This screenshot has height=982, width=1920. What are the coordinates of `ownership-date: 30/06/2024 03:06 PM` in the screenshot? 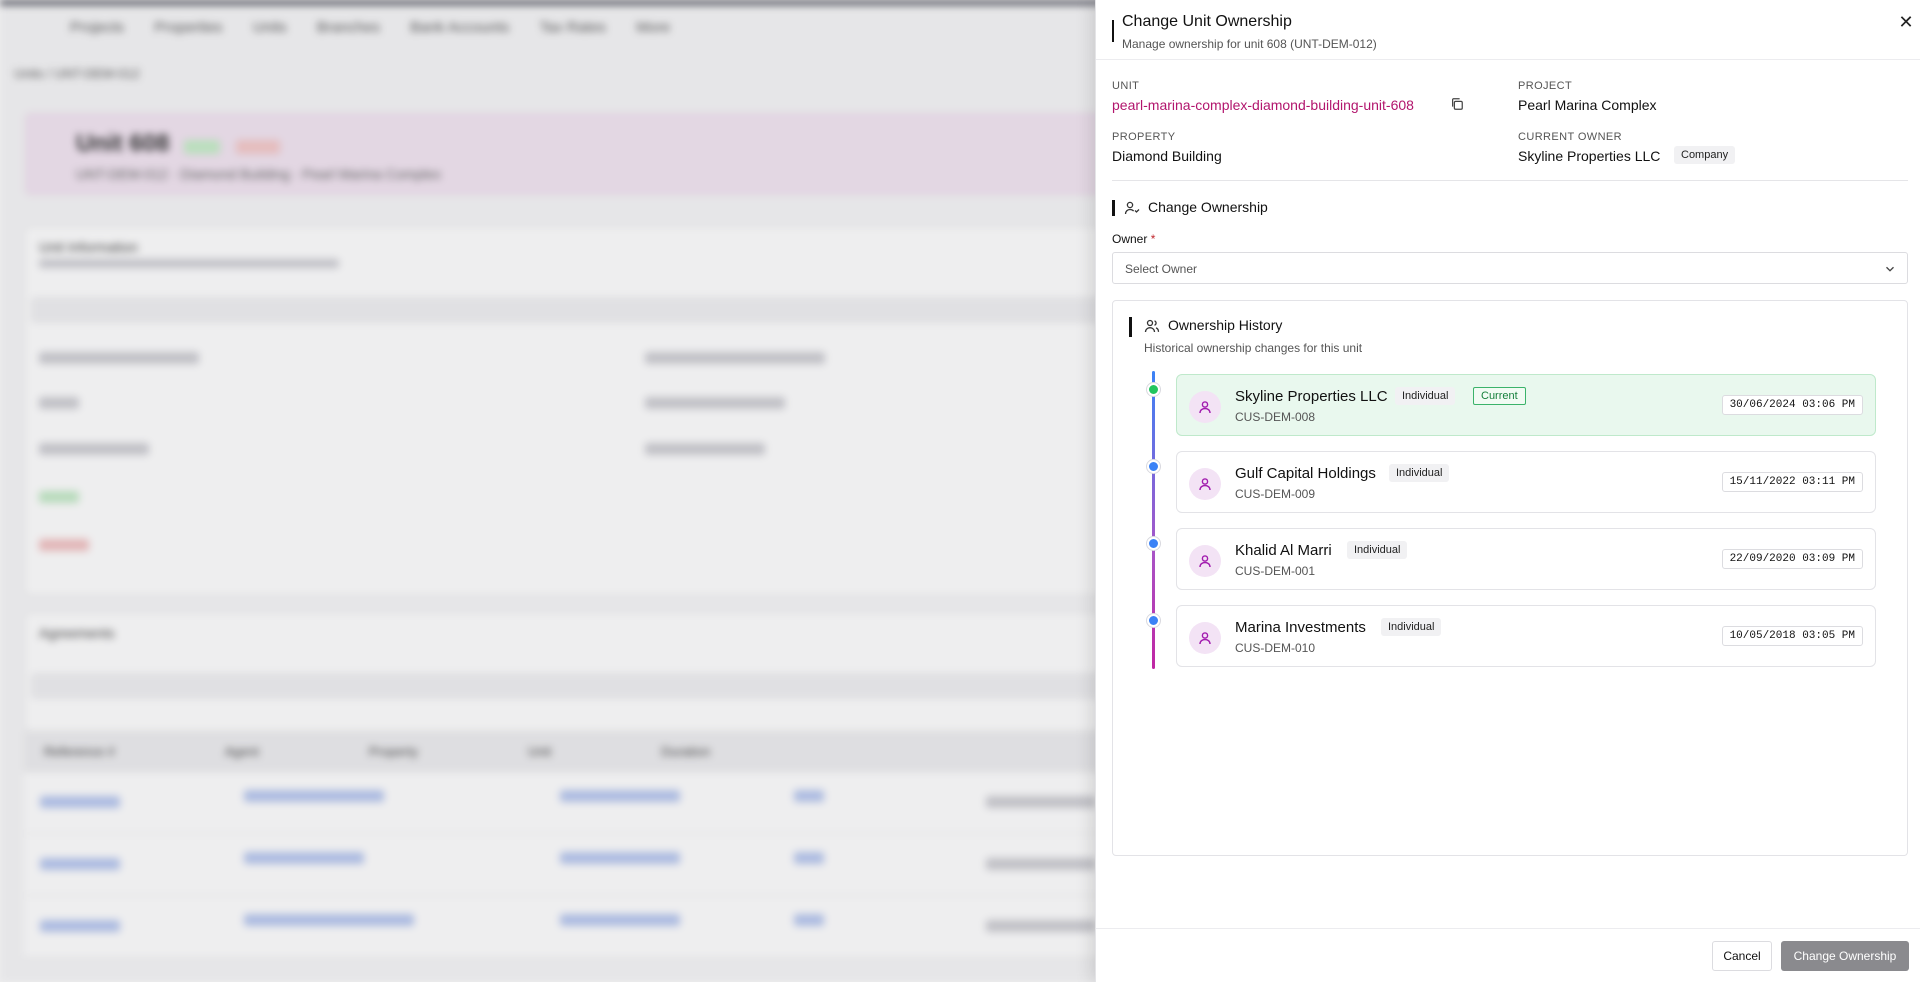 It's located at (1792, 405).